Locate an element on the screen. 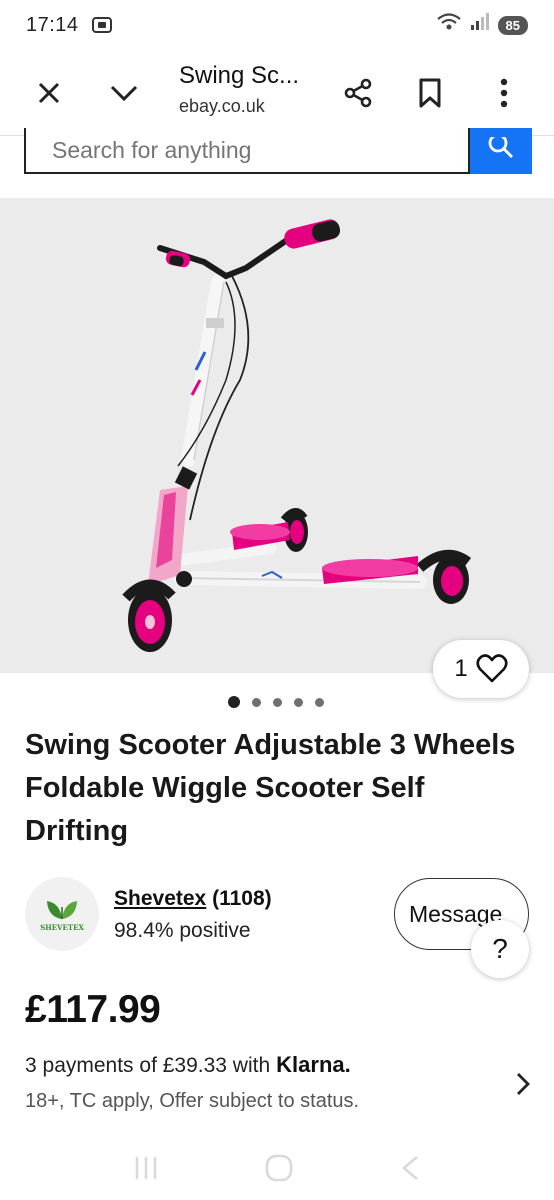 The width and height of the screenshot is (554, 1200). seller-feedback-count: (1108) is located at coordinates (242, 898).